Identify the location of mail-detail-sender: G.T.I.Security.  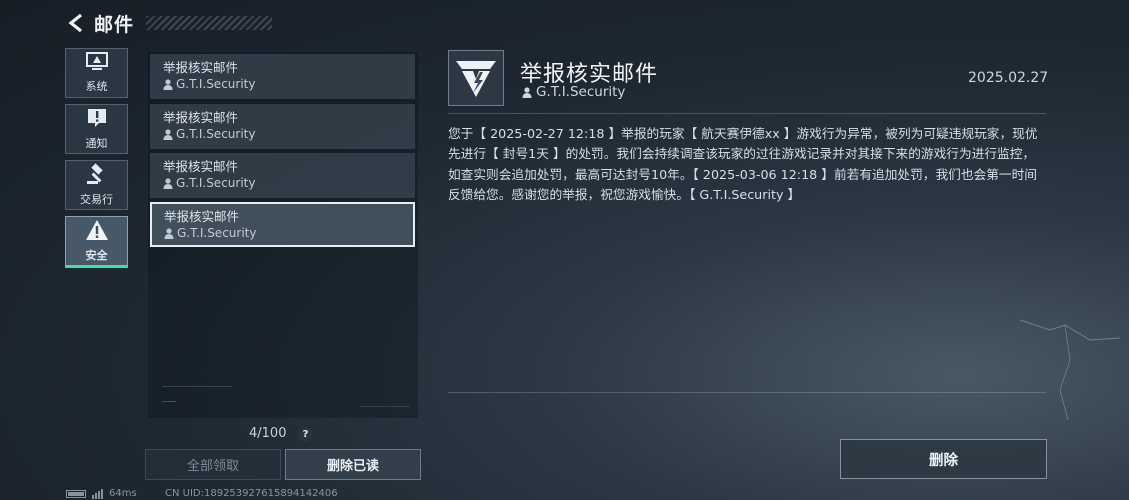
(573, 92).